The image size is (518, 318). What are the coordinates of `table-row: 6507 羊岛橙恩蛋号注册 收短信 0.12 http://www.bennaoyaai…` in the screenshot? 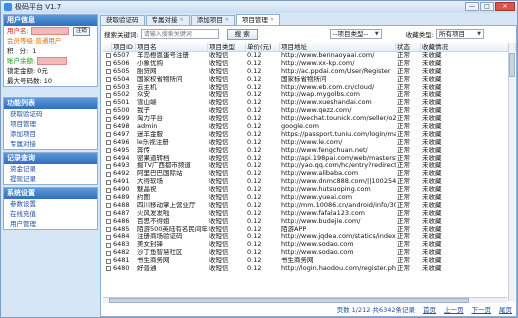 It's located at (309, 56).